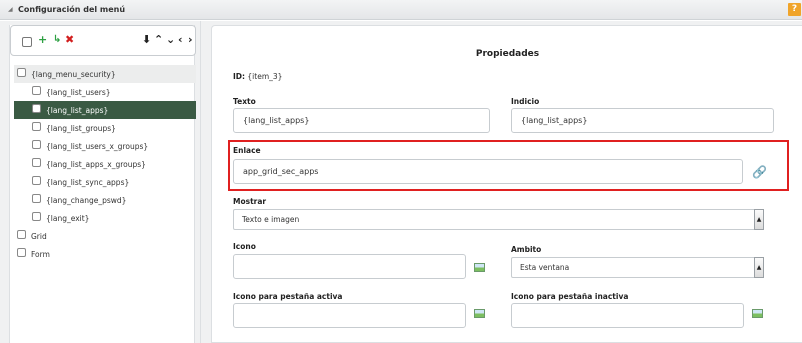  What do you see at coordinates (73, 74) in the screenshot?
I see `tree-item-label: {lang_menu_security}` at bounding box center [73, 74].